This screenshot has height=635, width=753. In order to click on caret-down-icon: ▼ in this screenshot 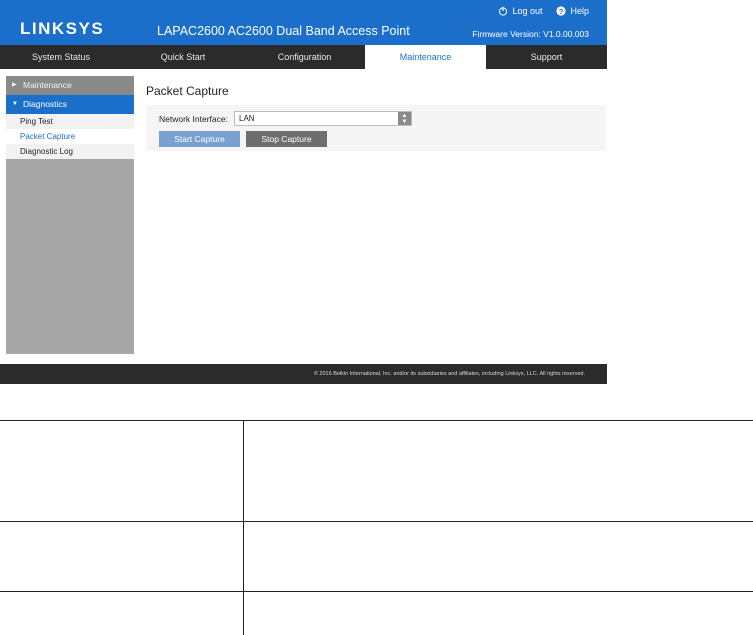, I will do `click(15, 104)`.